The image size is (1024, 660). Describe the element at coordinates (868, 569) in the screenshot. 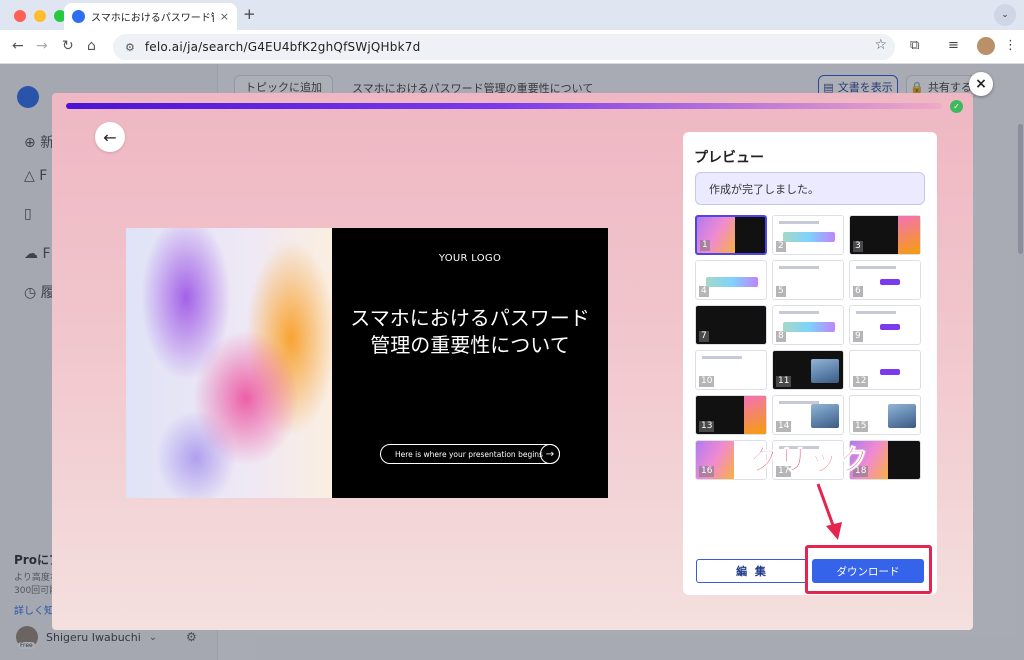

I see `download-highlight-box` at that location.